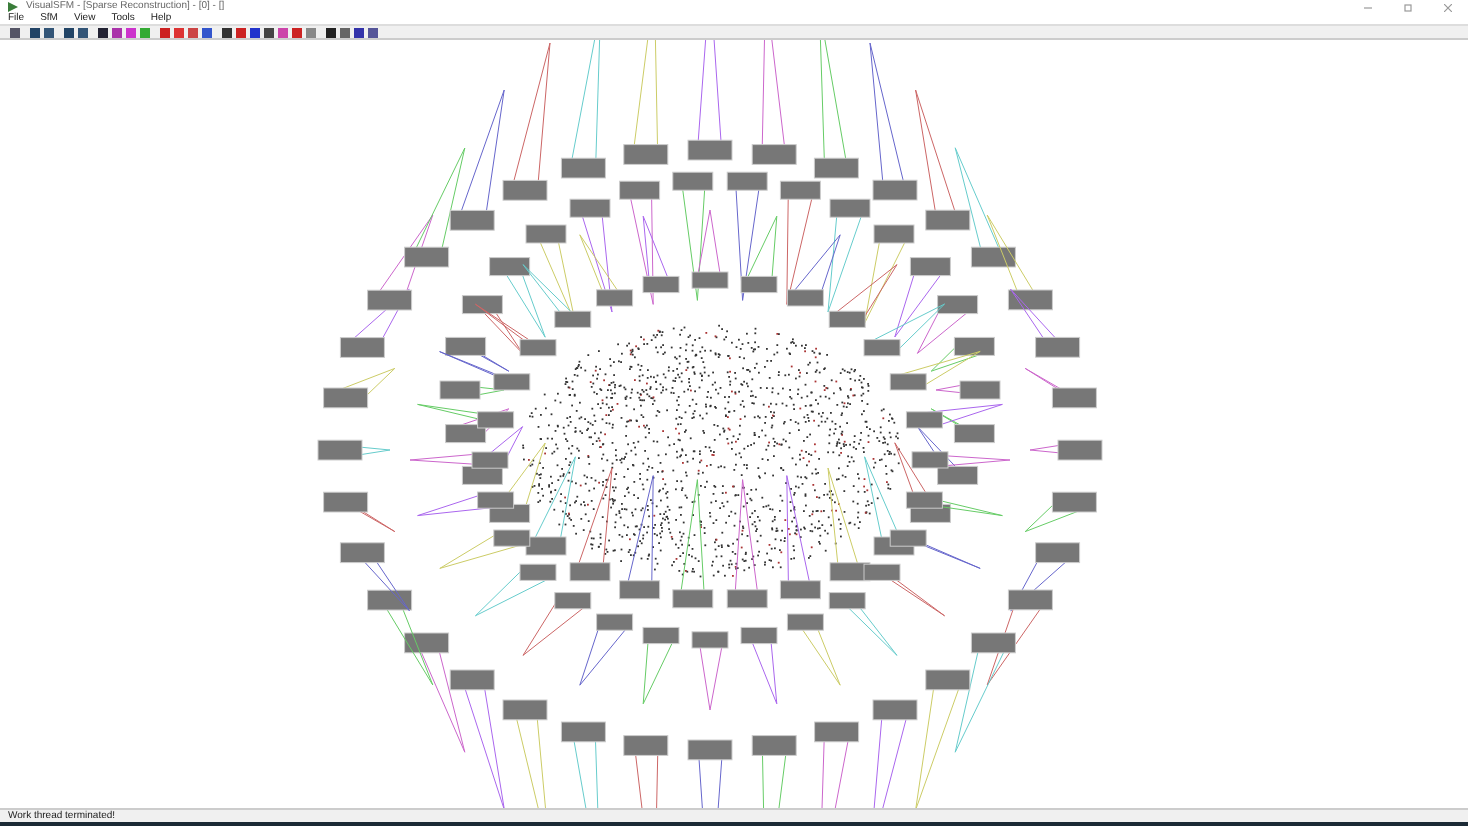 The image size is (1468, 826). Describe the element at coordinates (13, 7) in the screenshot. I see `app-logo-icon` at that location.